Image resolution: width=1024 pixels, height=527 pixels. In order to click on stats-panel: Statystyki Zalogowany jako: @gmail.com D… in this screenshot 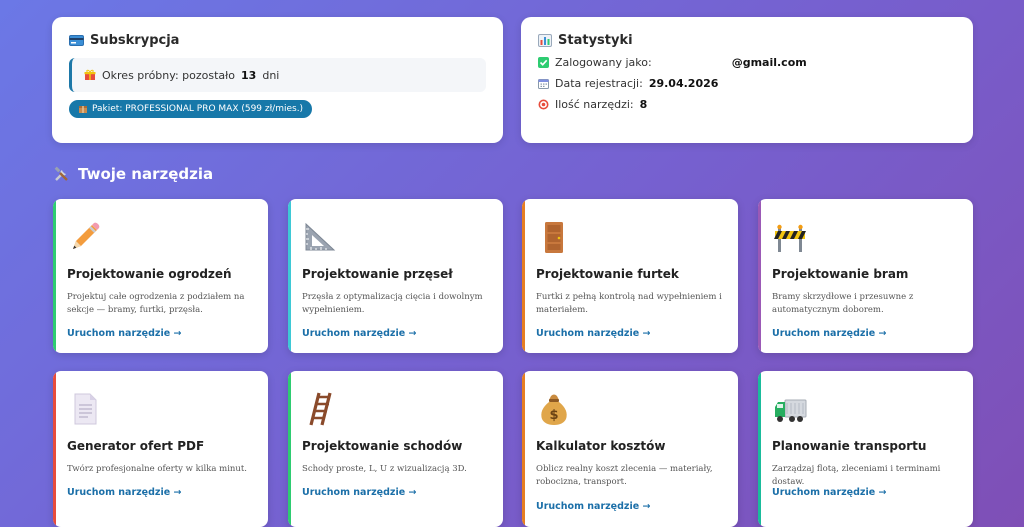, I will do `click(747, 80)`.